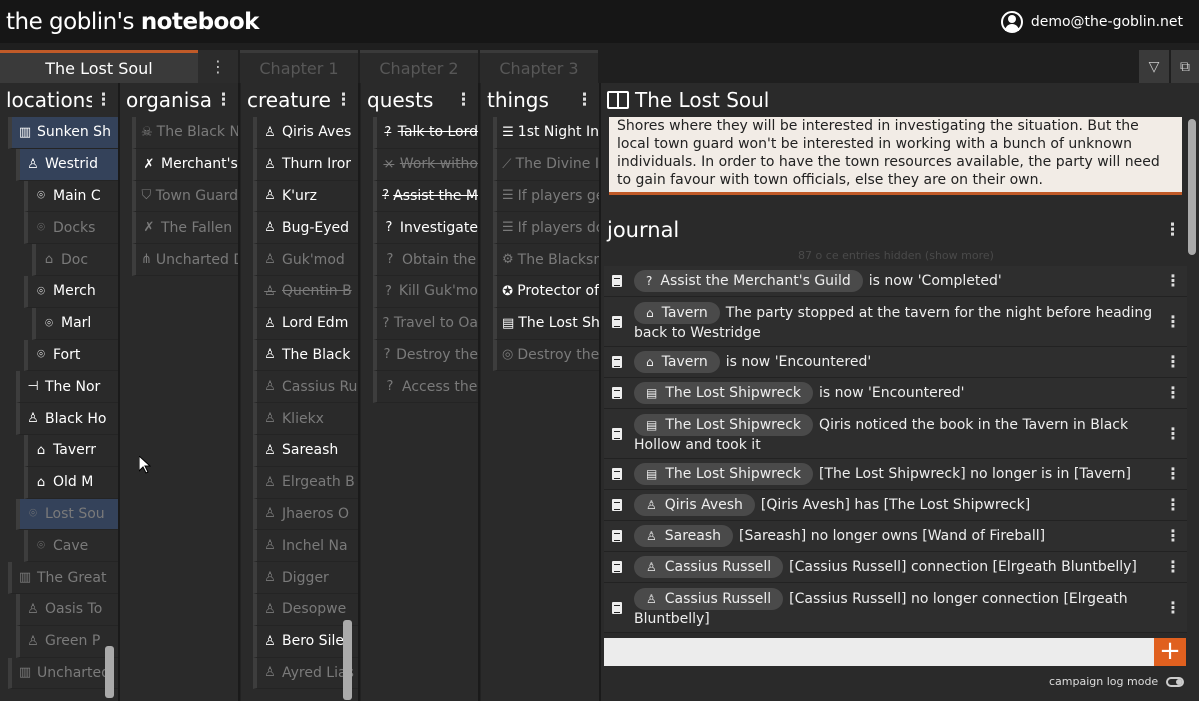 Image resolution: width=1199 pixels, height=701 pixels. What do you see at coordinates (71, 291) in the screenshot?
I see `list-item: ⌾ Merch` at bounding box center [71, 291].